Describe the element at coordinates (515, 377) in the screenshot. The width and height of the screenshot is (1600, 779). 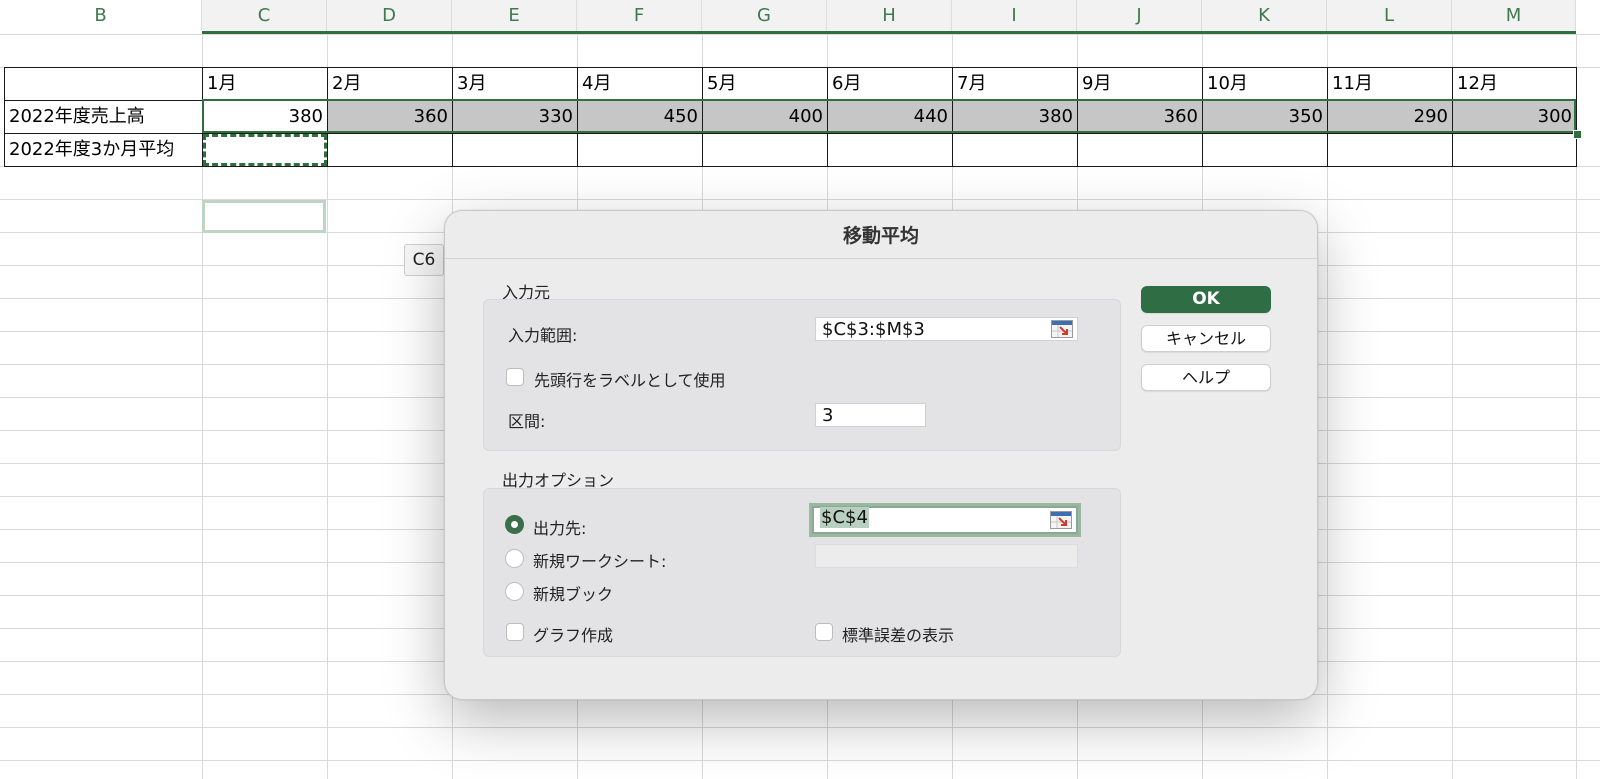
I see `first-row-label-checkbox` at that location.